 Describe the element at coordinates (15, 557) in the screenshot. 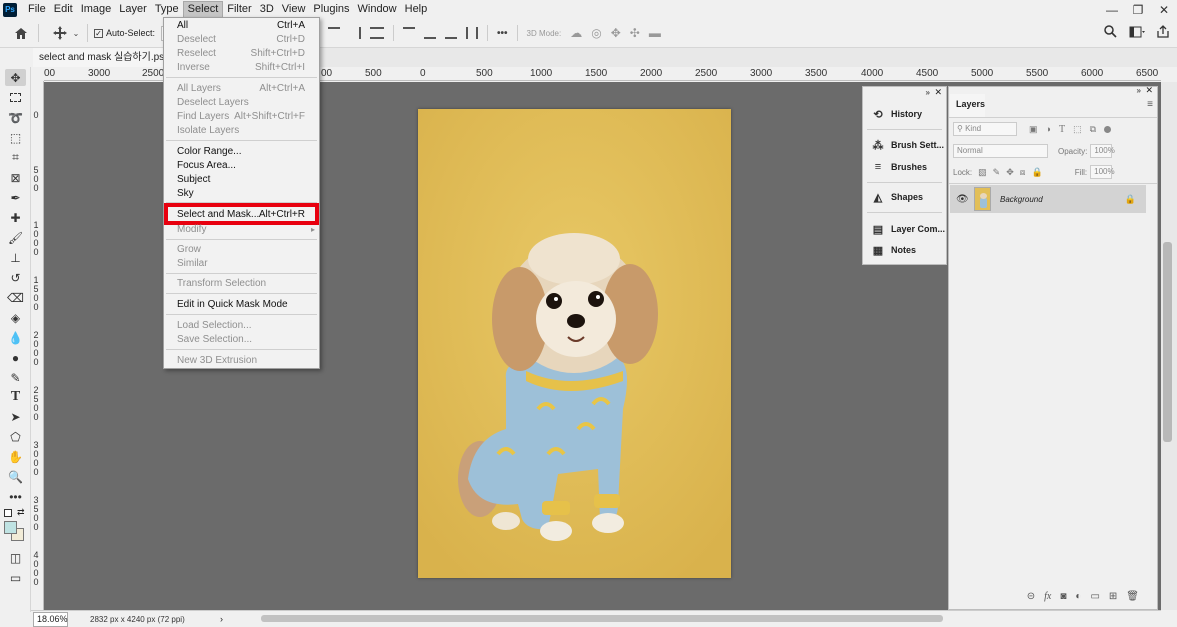

I see `quick-mask-icon: ◫` at that location.